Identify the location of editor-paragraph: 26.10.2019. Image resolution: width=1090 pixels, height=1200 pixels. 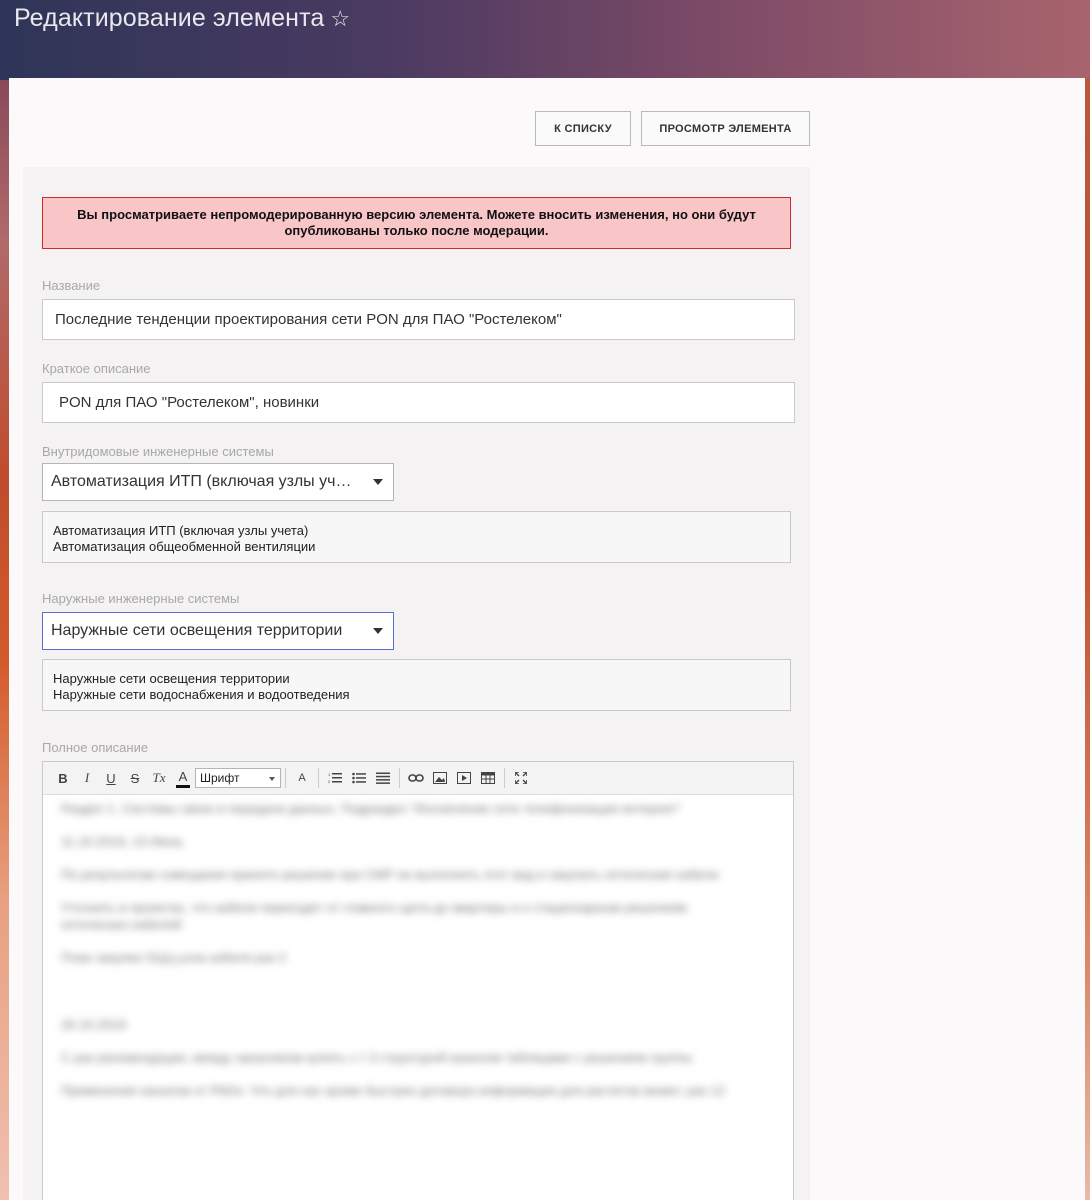
(94, 1024).